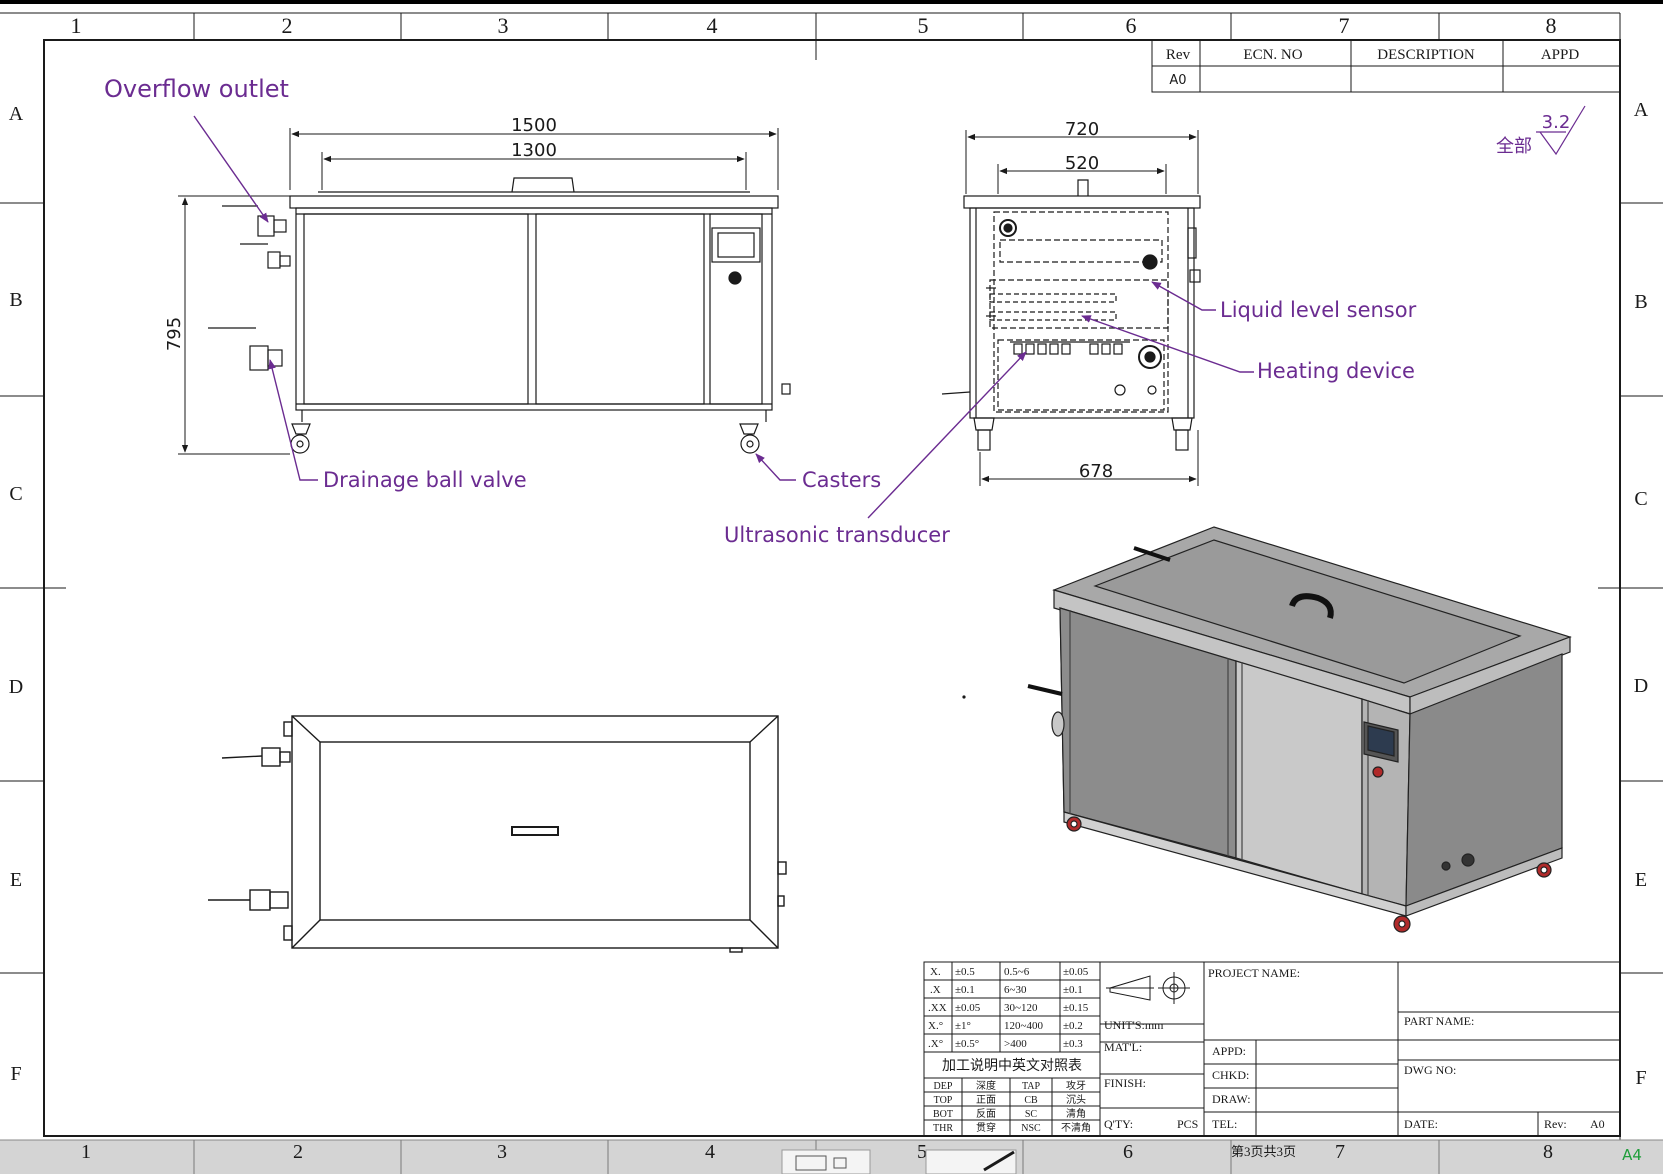 Image resolution: width=1663 pixels, height=1174 pixels. Describe the element at coordinates (15, 494) in the screenshot. I see `row-label-c-left: C` at that location.